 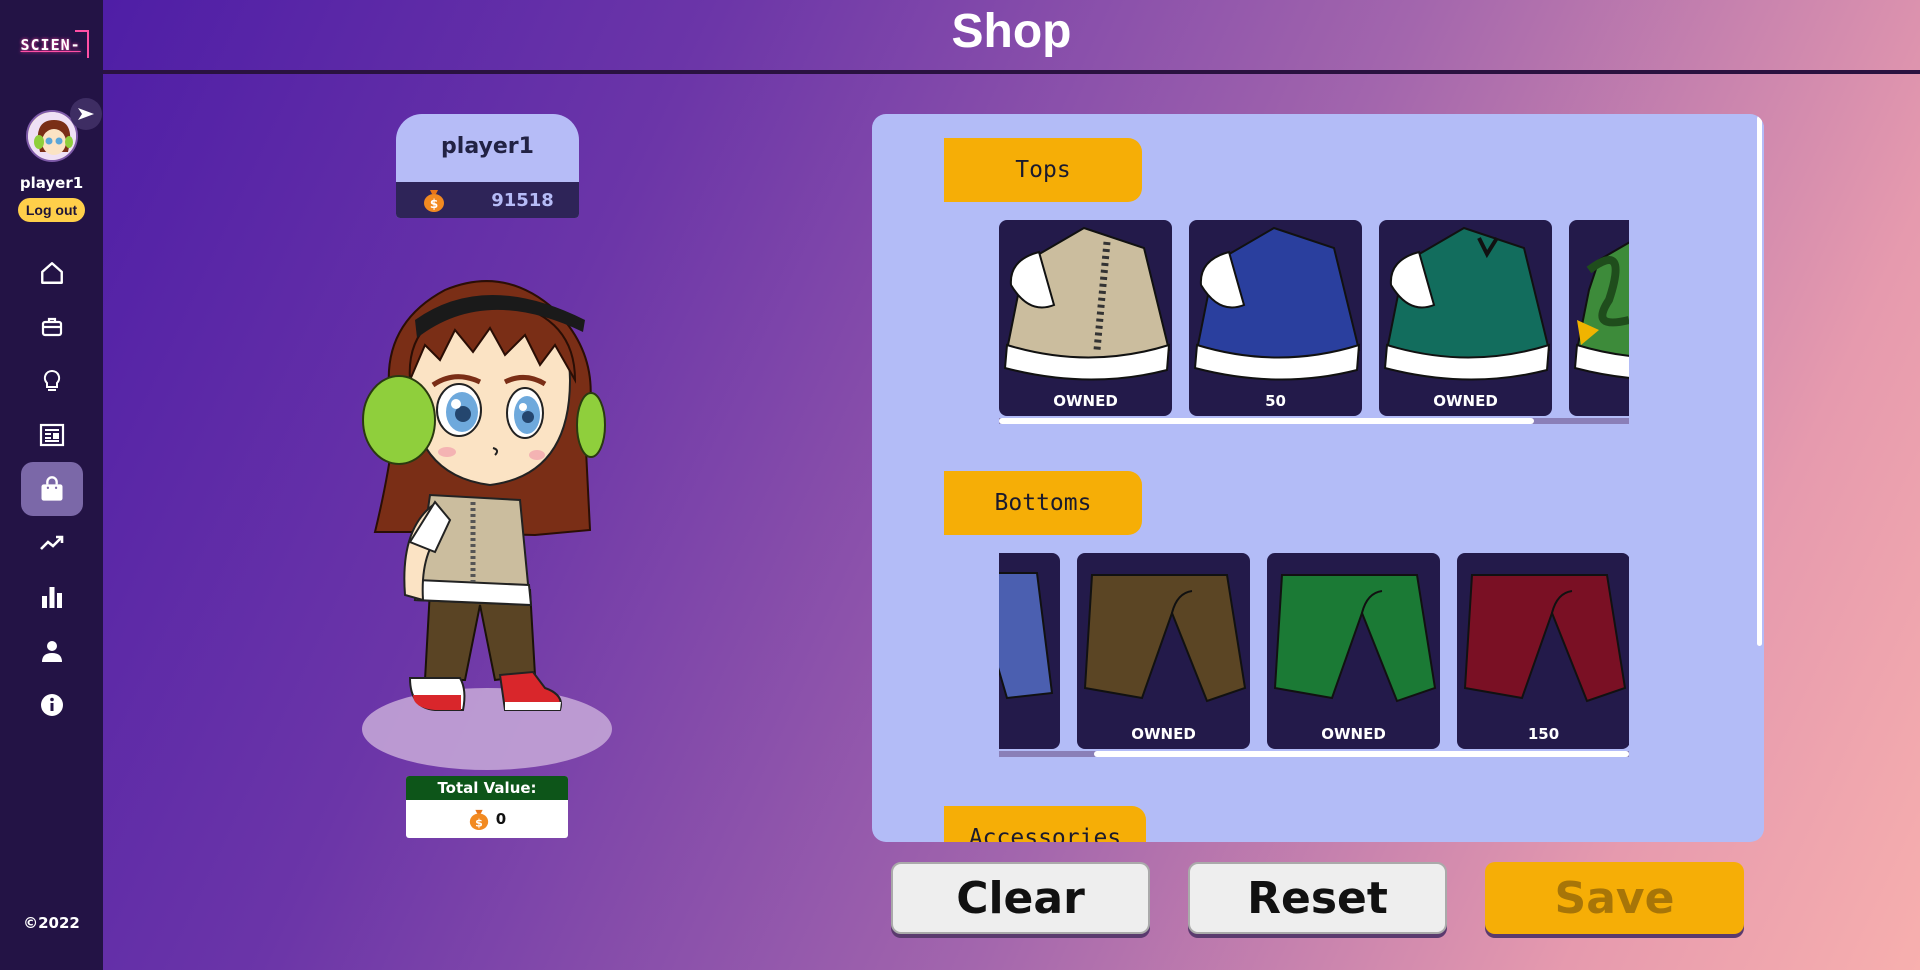 What do you see at coordinates (1043, 503) in the screenshot?
I see `category-bottoms-tab: Bottoms` at bounding box center [1043, 503].